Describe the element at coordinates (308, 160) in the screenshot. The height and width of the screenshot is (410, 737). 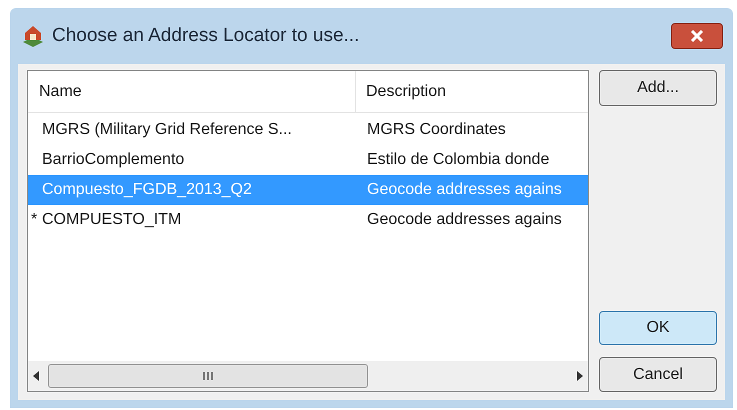
I see `list-row: BarrioComplemento Estilo de Colombia donde` at that location.